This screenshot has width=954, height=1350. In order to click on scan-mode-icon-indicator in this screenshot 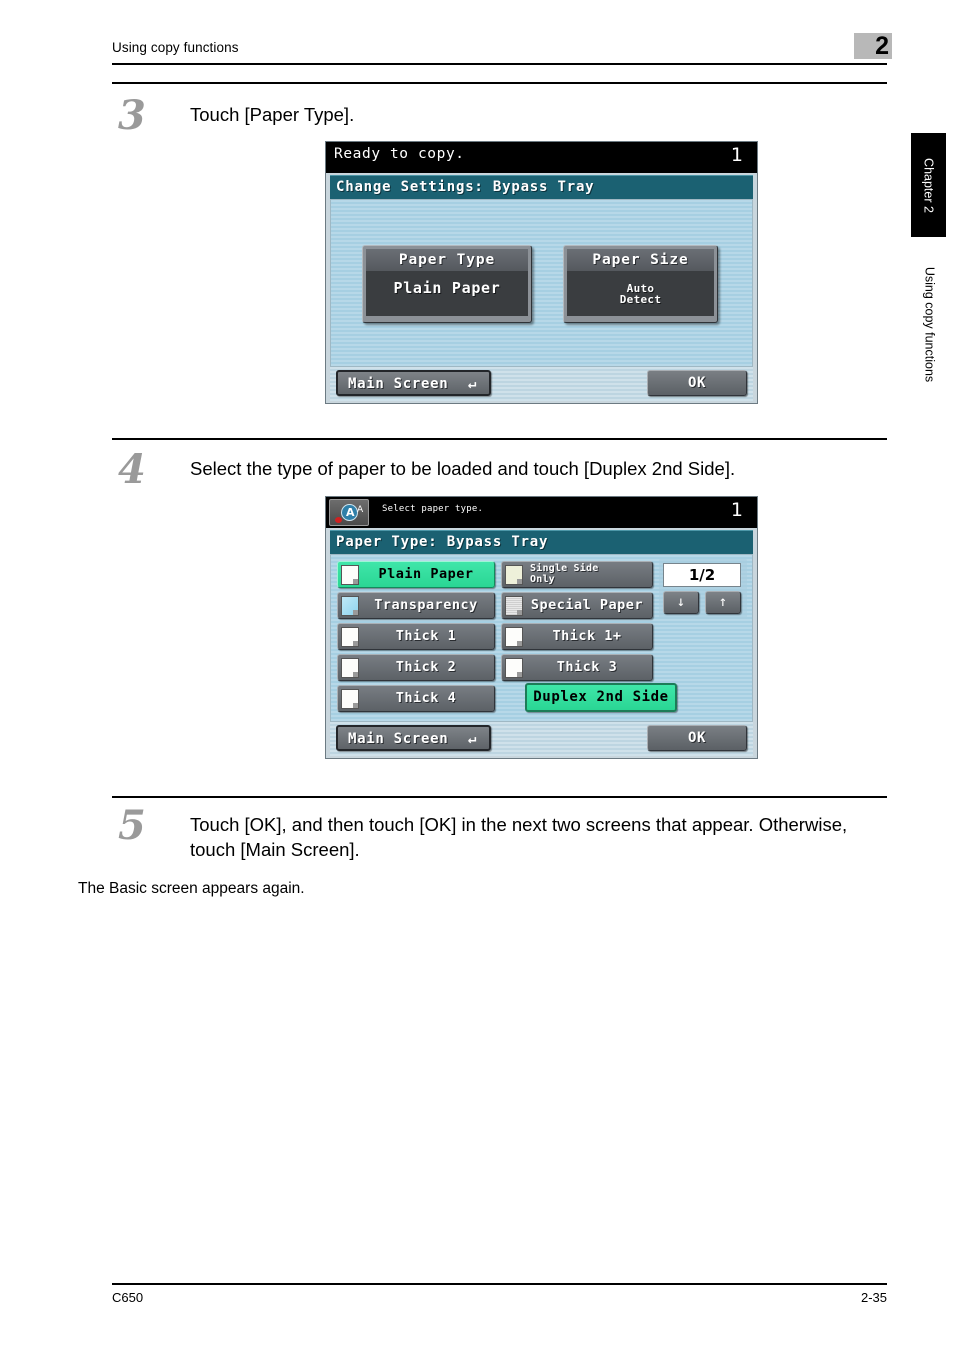, I will do `click(338, 520)`.